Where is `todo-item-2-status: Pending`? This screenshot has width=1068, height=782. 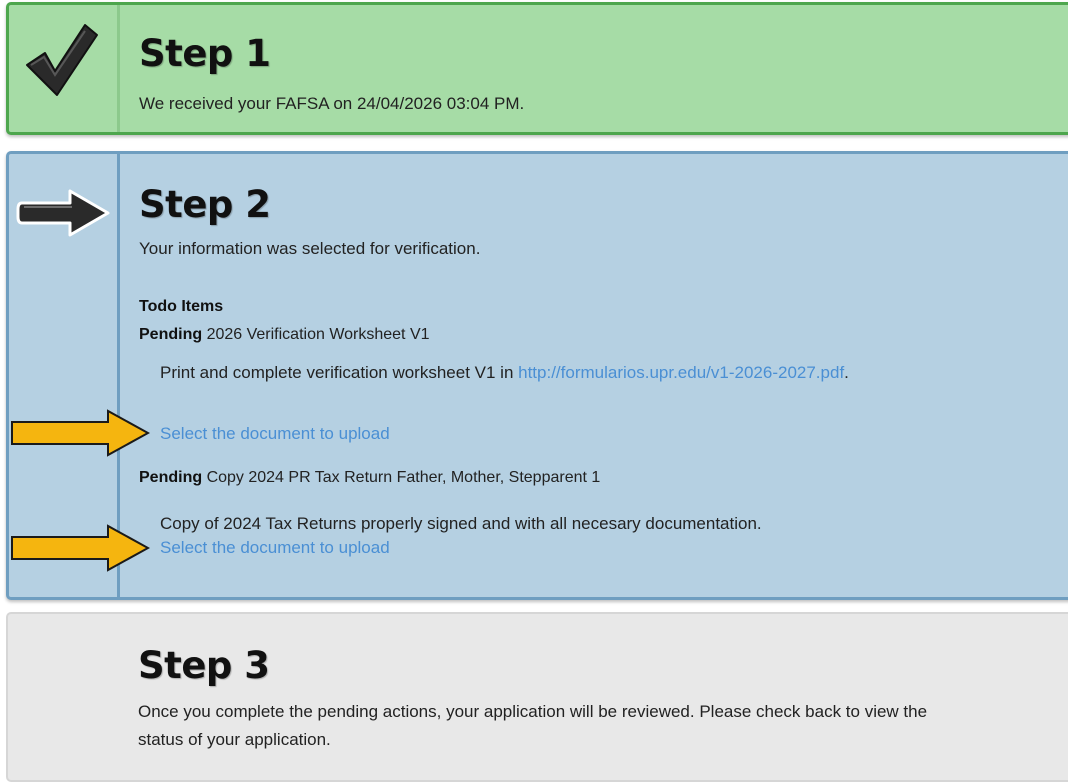 todo-item-2-status: Pending is located at coordinates (171, 477).